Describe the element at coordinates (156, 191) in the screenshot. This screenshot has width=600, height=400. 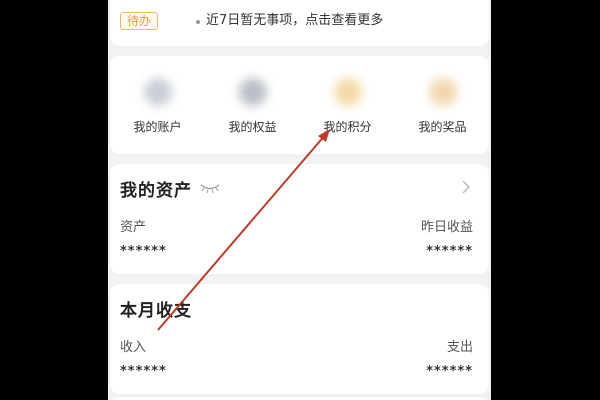
I see `assets-title: 我的资产` at that location.